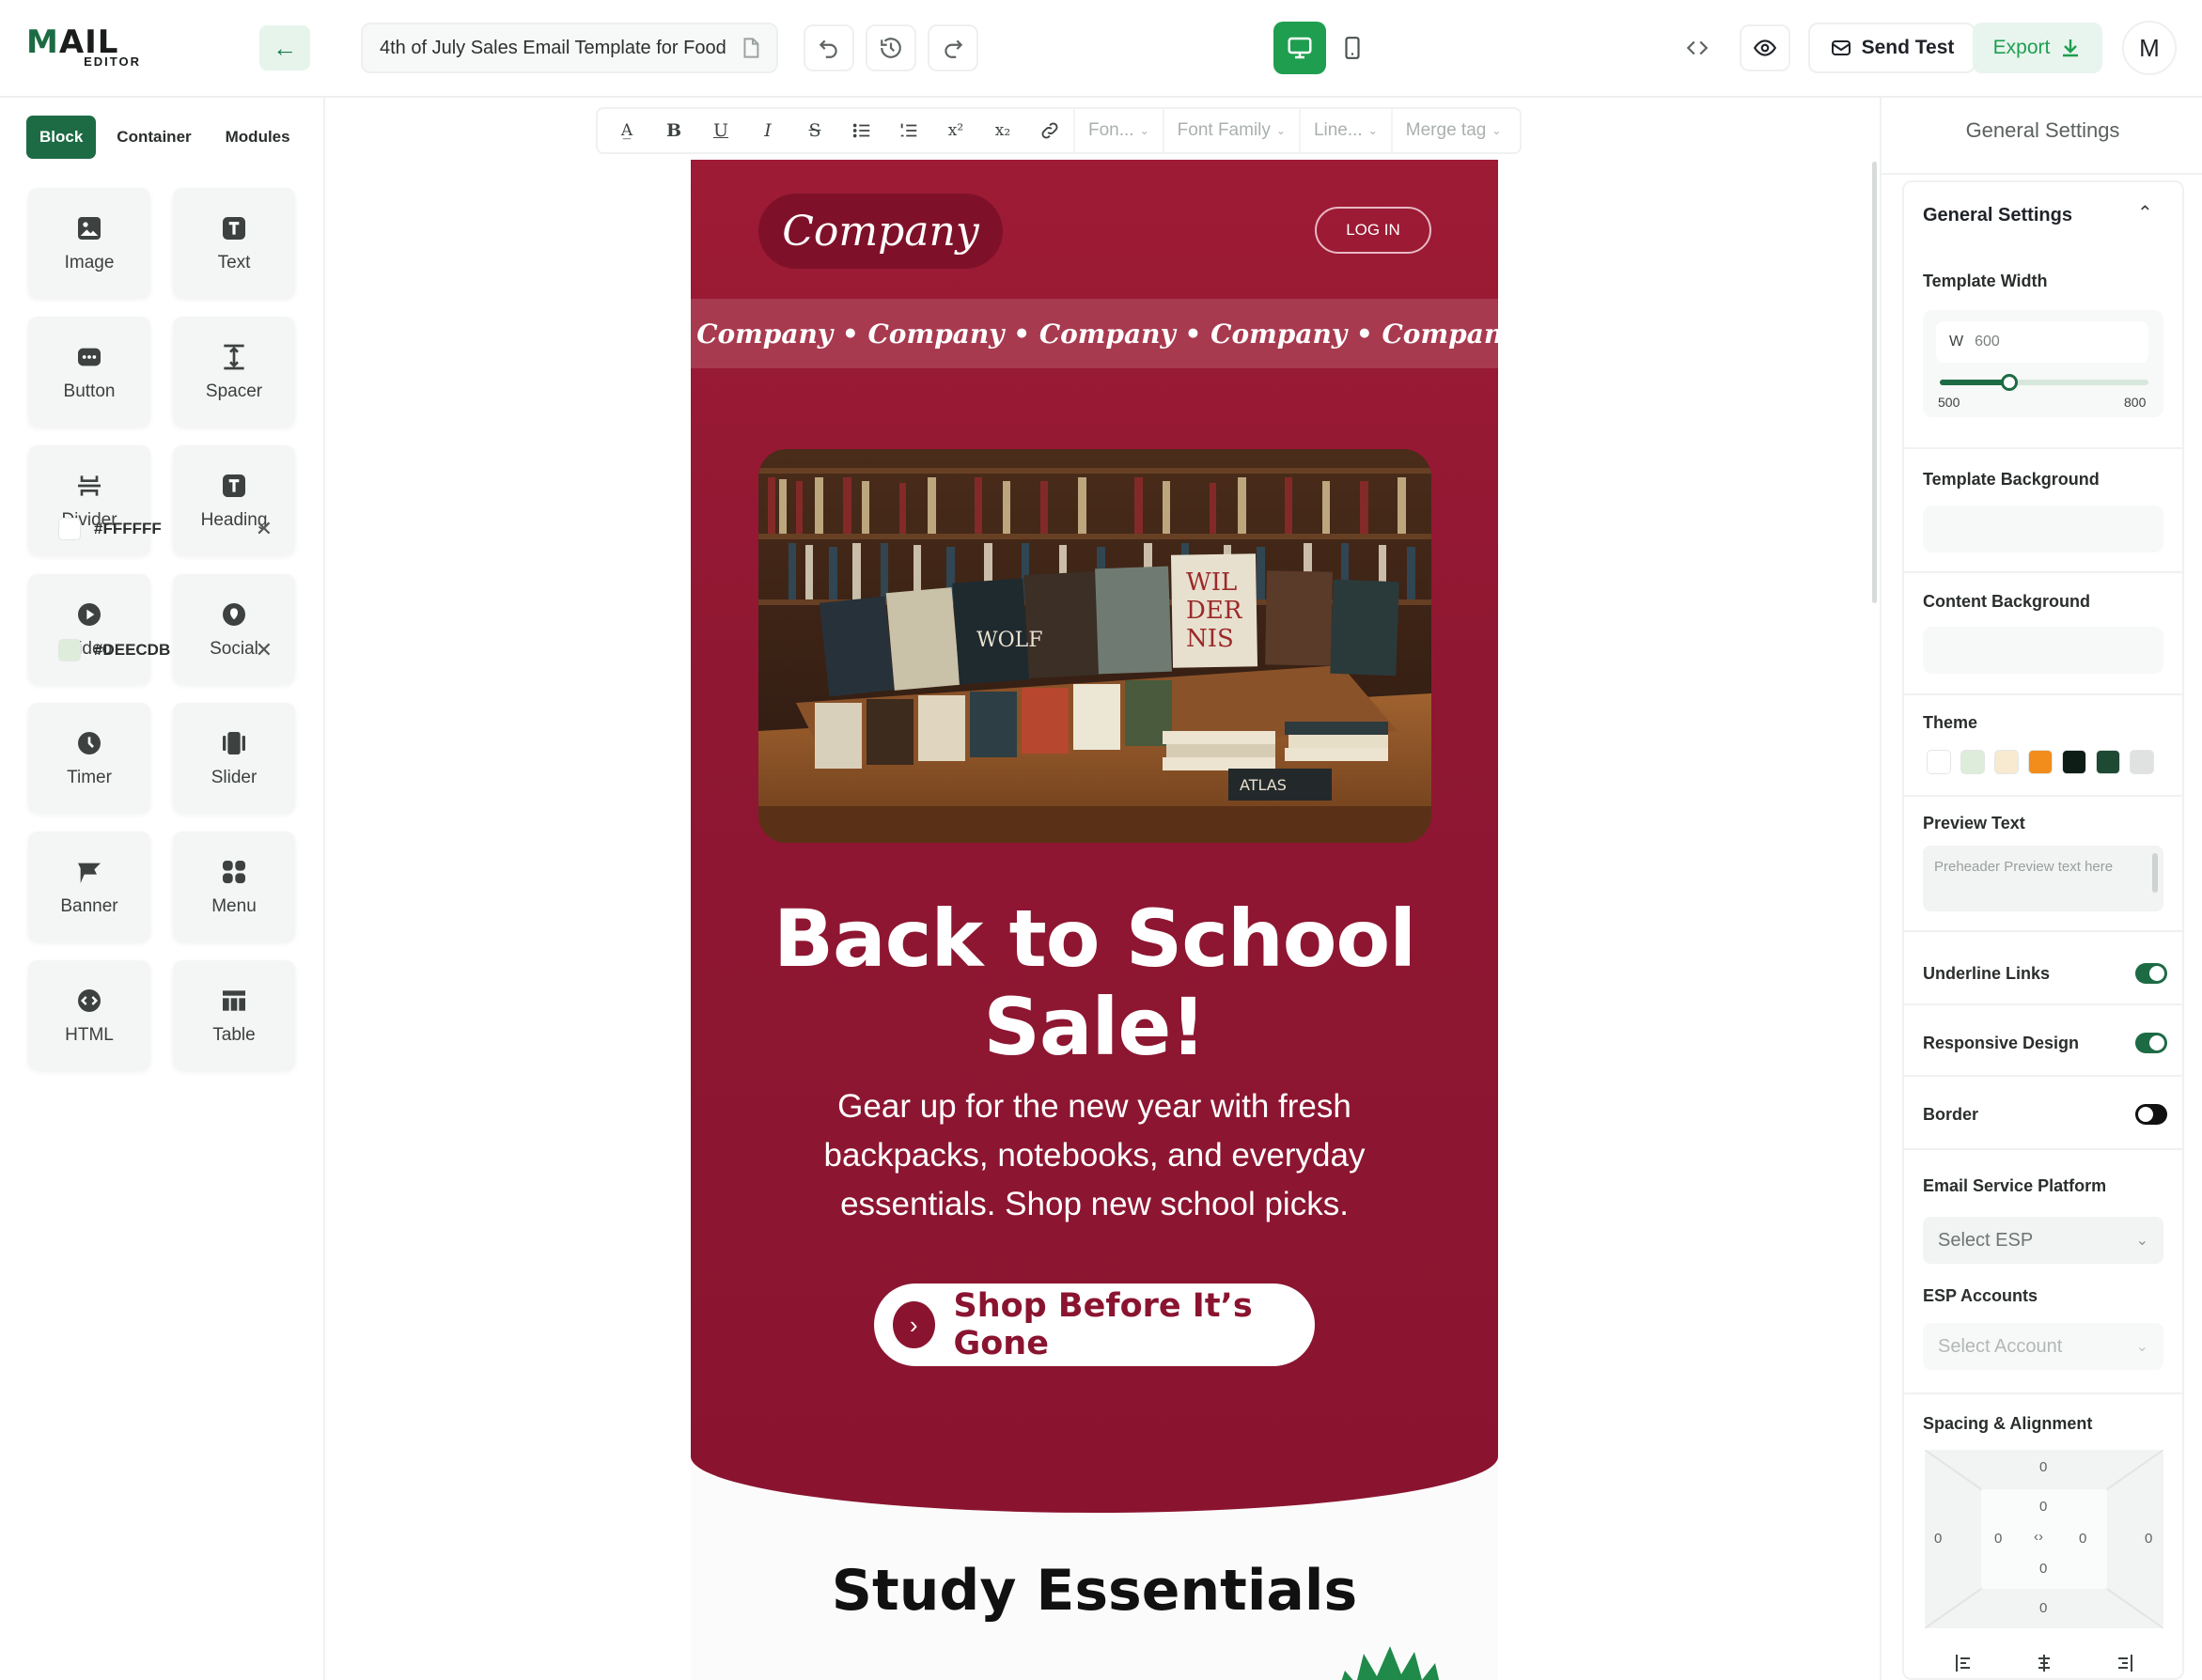  Describe the element at coordinates (2042, 342) in the screenshot. I see `width-input: W 600` at that location.